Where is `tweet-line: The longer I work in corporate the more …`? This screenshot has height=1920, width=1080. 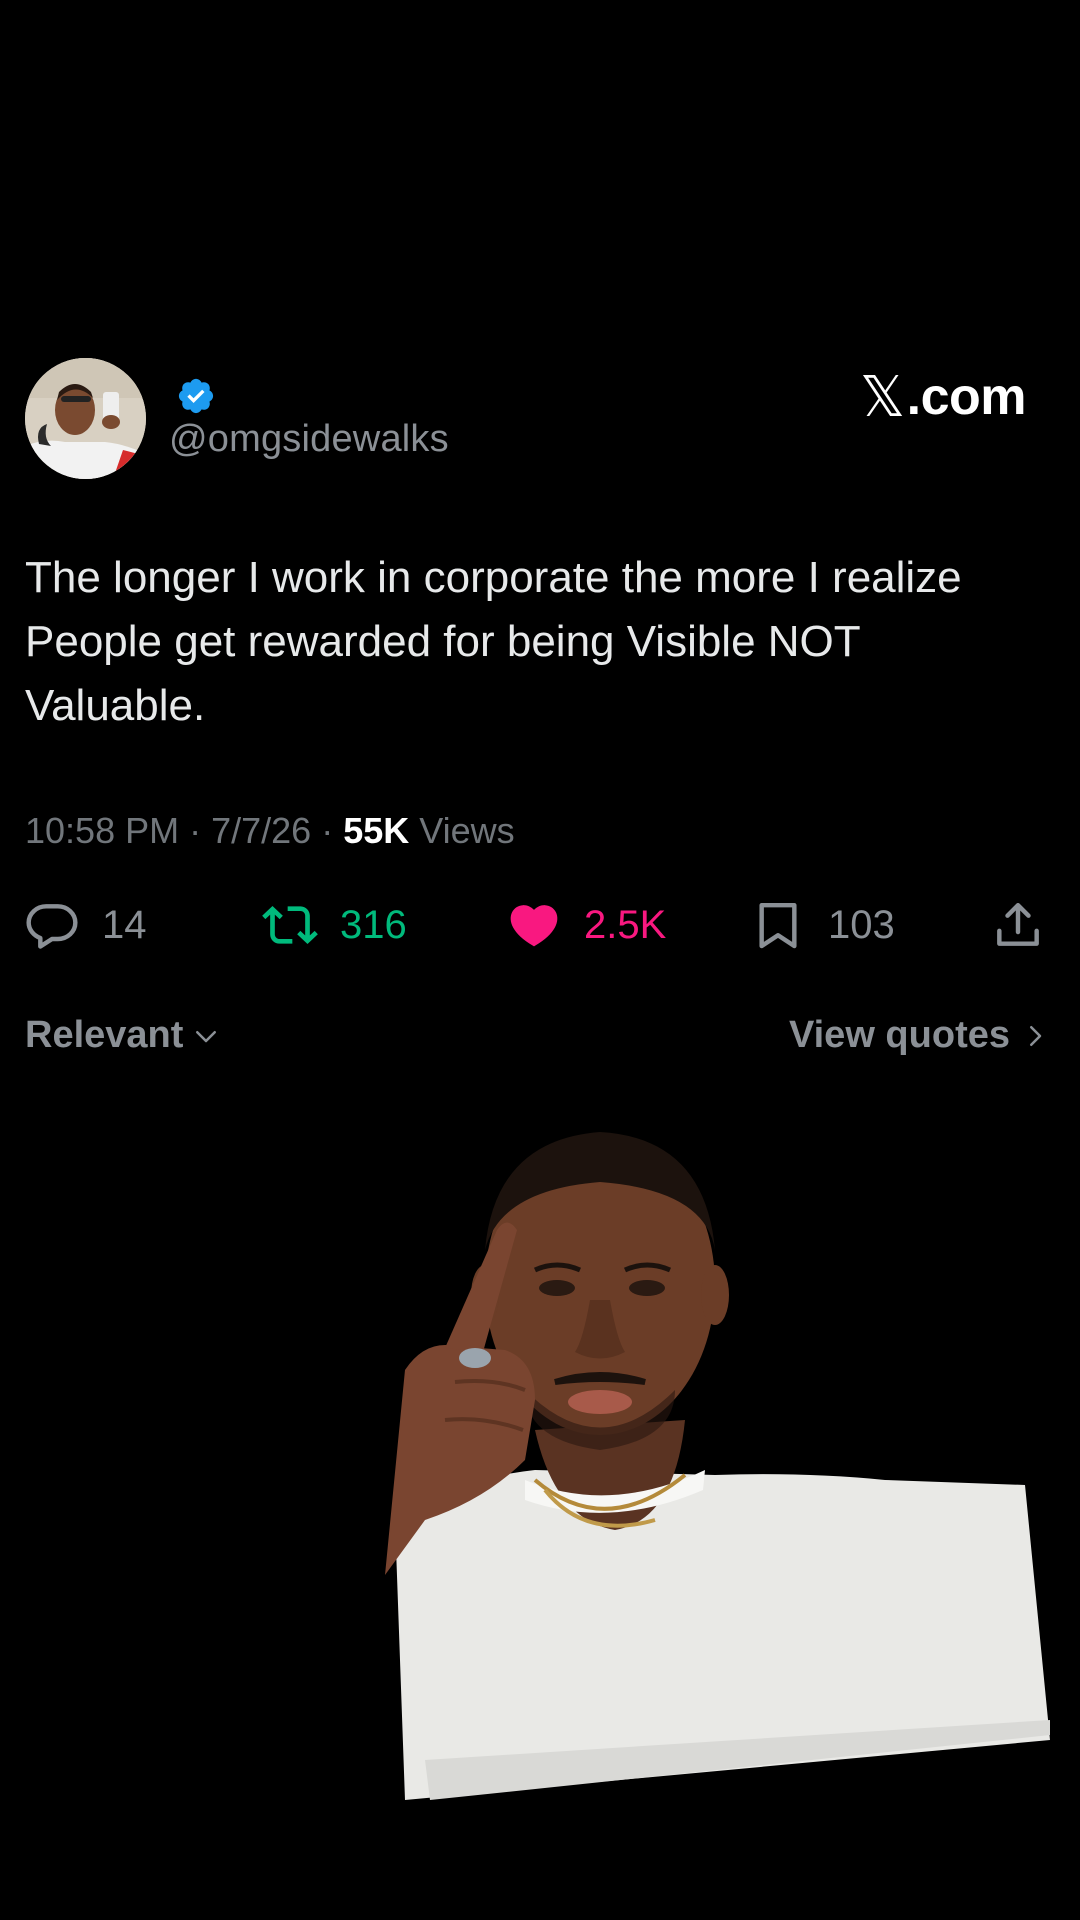
tweet-line: The longer I work in corporate the more … is located at coordinates (493, 577).